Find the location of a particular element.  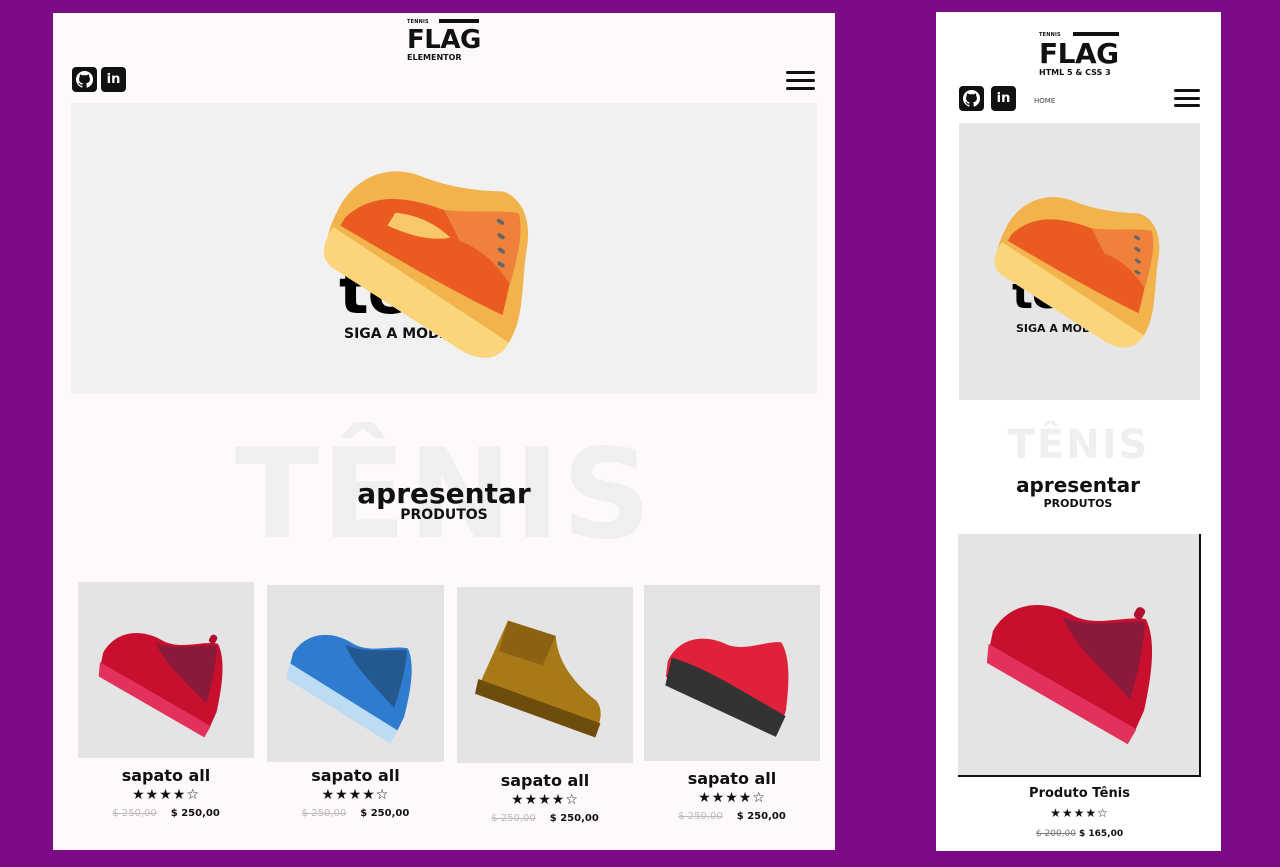

sneaker-blue-icon is located at coordinates (349, 689).